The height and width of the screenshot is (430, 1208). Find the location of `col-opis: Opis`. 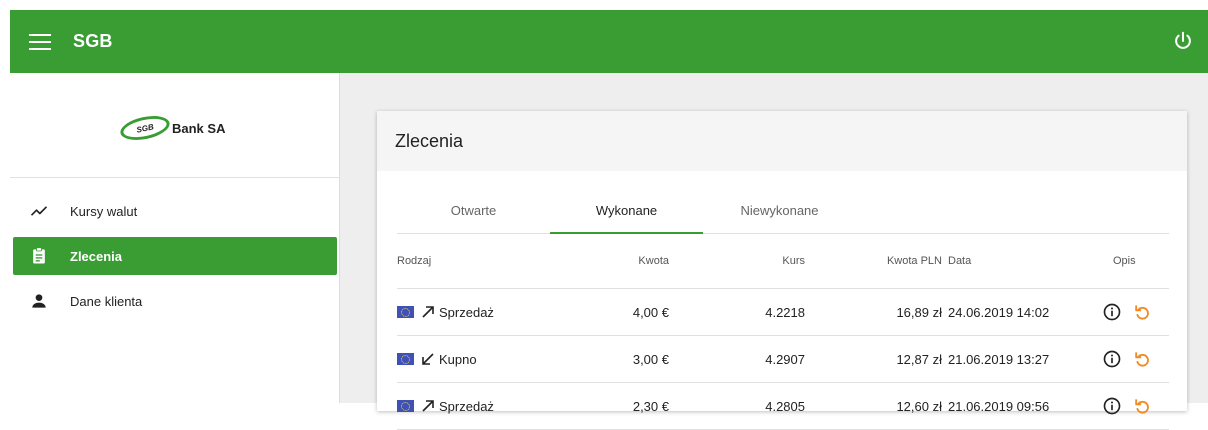

col-opis: Opis is located at coordinates (1124, 261).